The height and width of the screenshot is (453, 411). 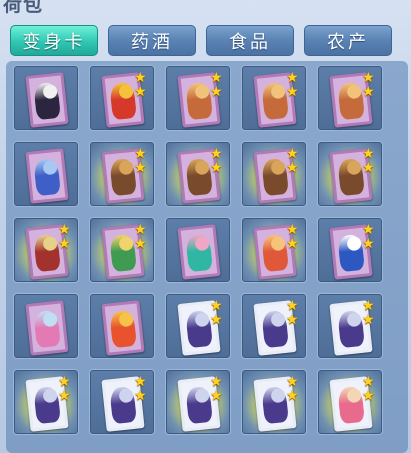 What do you see at coordinates (250, 40) in the screenshot?
I see `tab-food: 食品` at bounding box center [250, 40].